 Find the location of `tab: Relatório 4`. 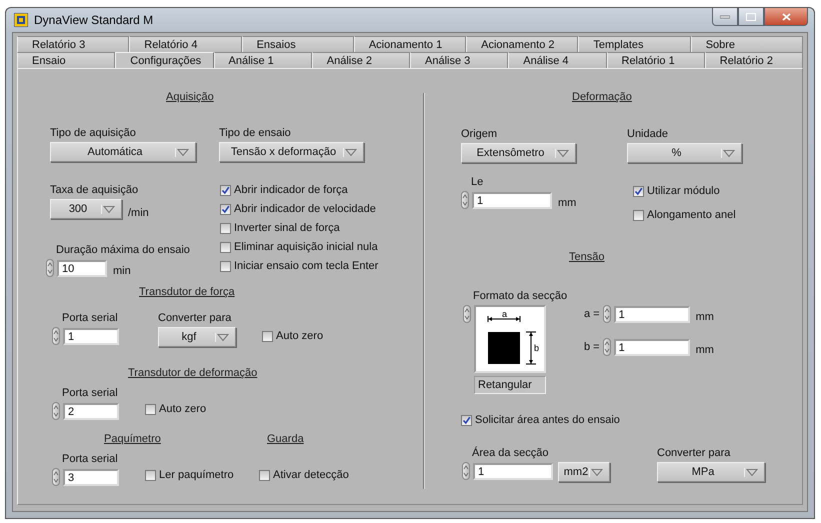

tab: Relatório 4 is located at coordinates (185, 44).